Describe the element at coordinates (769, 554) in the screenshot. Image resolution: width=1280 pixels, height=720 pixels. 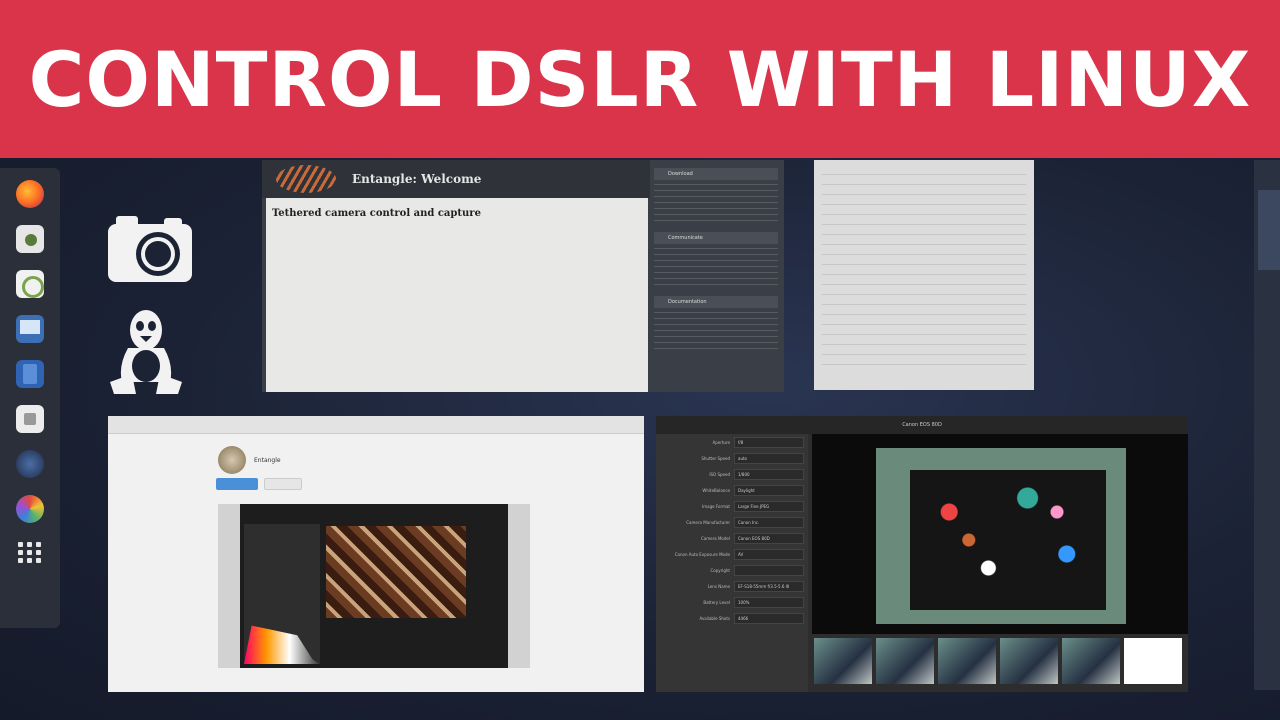
I see `camera-setting-value: AV` at that location.